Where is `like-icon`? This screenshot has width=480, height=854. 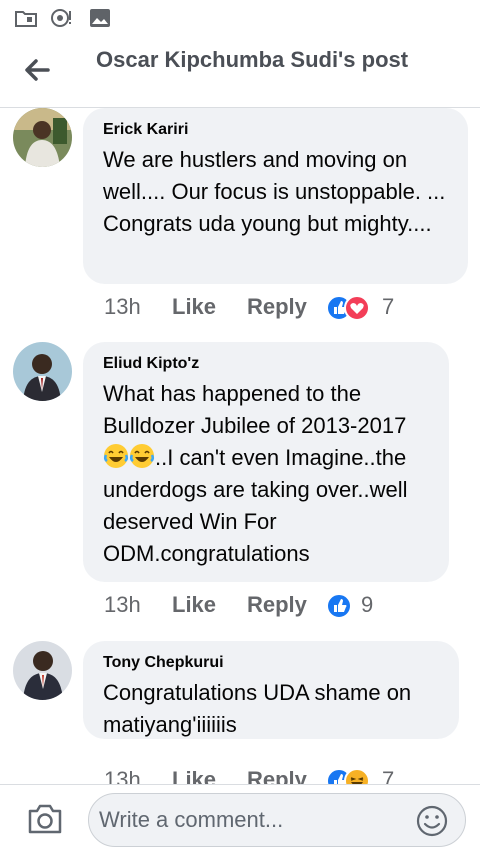 like-icon is located at coordinates (339, 606).